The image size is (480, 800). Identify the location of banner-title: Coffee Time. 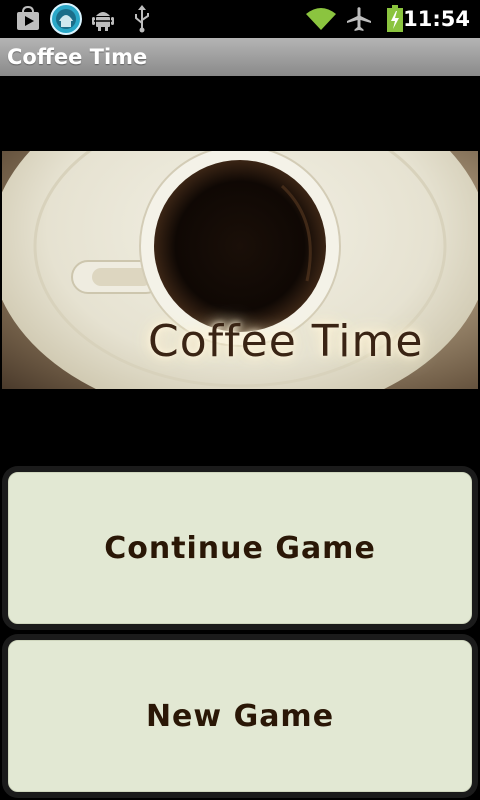
(286, 341).